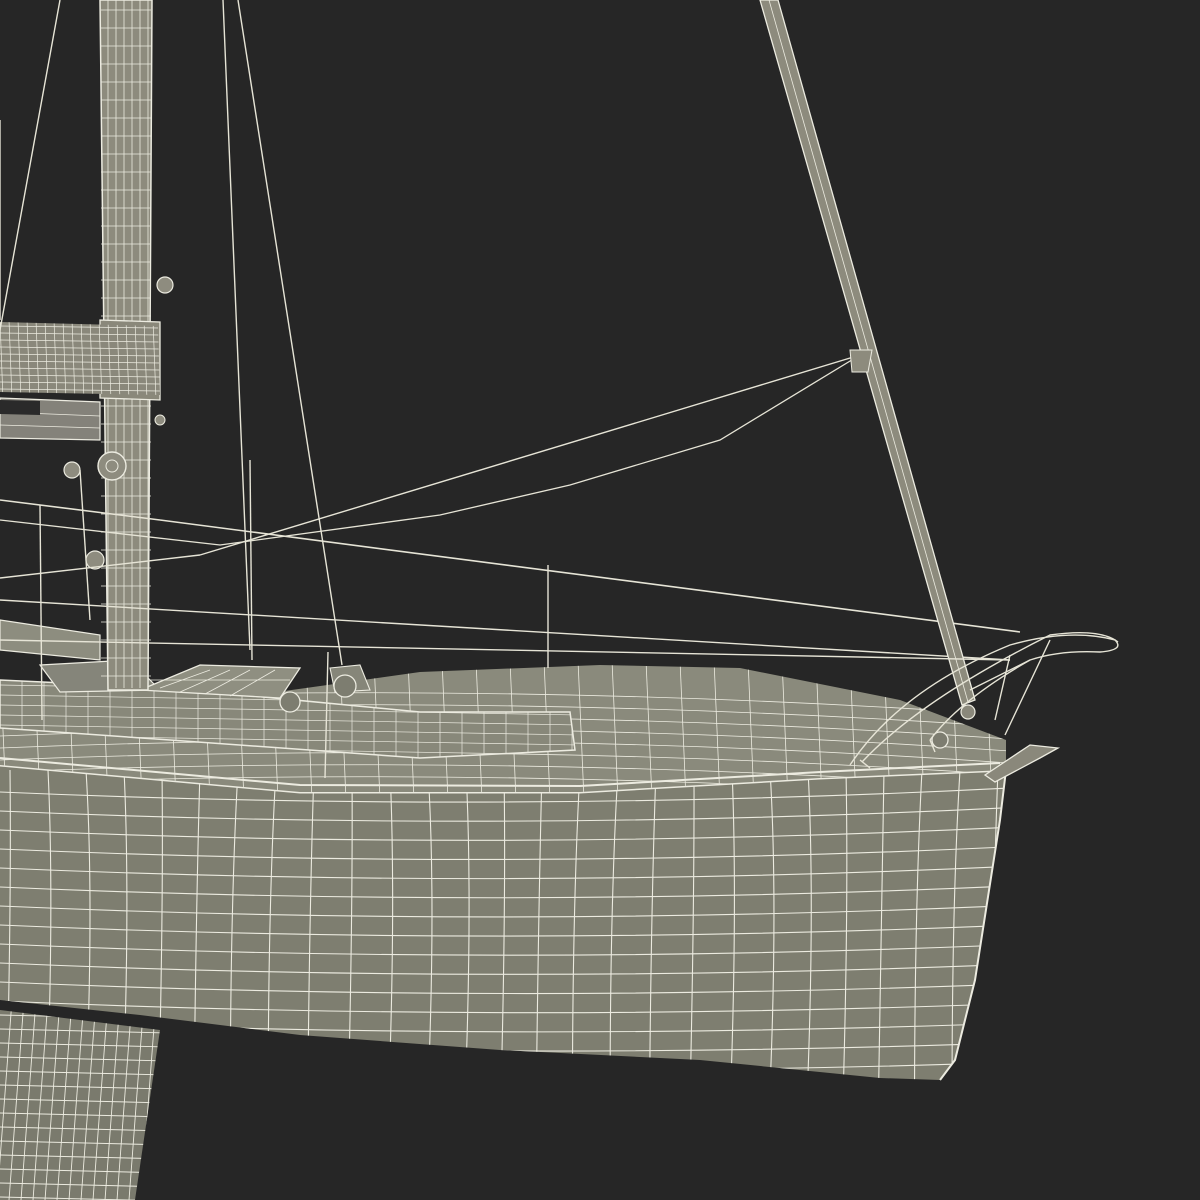  Describe the element at coordinates (80, 358) in the screenshot. I see `furled-mainsail` at that location.